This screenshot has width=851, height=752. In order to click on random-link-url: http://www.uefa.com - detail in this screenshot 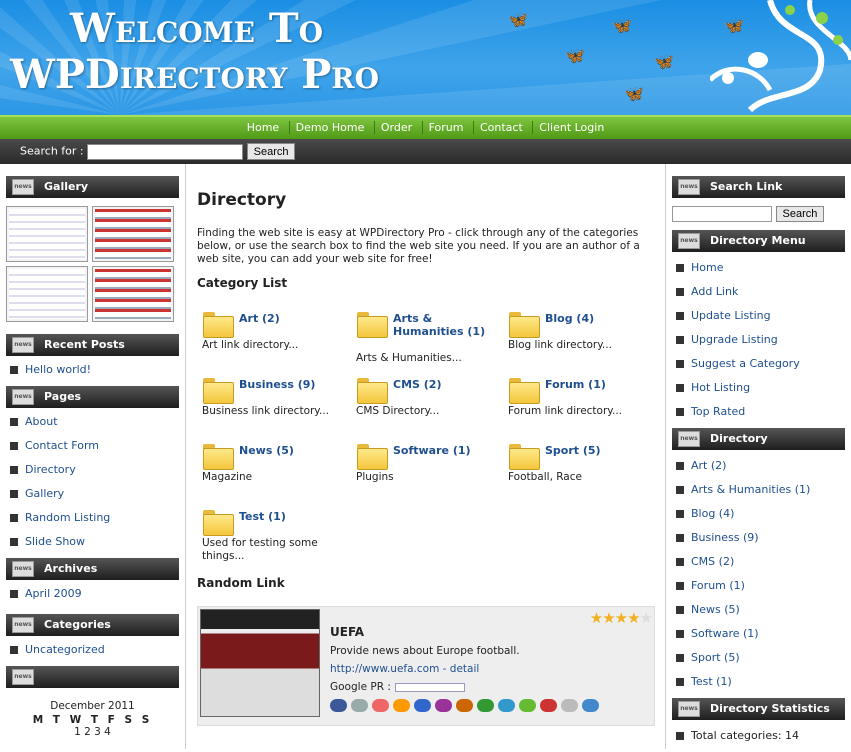, I will do `click(404, 669)`.